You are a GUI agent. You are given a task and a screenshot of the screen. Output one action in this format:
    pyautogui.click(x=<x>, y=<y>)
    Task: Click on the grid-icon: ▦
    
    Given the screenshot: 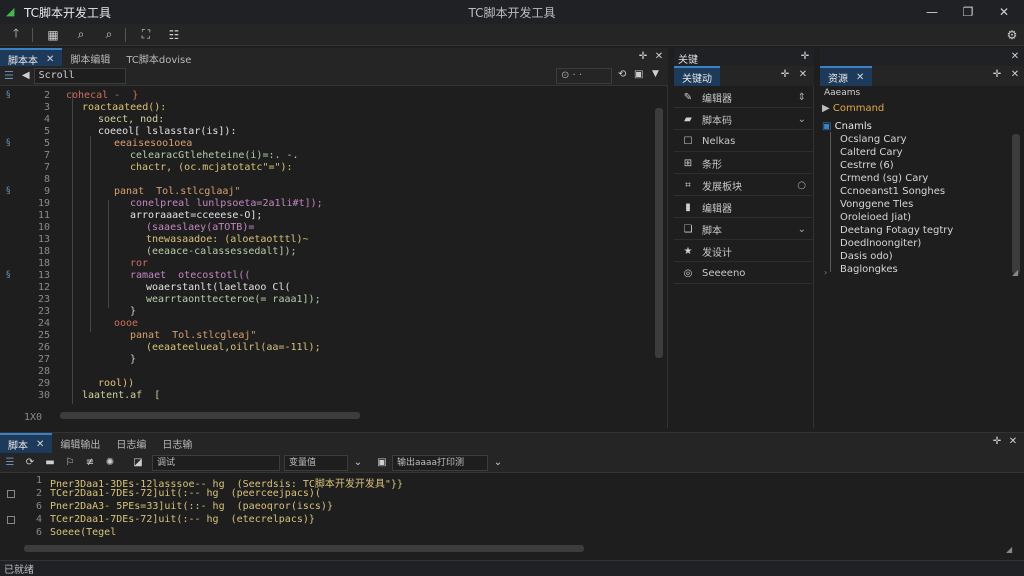 What is the action you would take?
    pyautogui.click(x=53, y=35)
    